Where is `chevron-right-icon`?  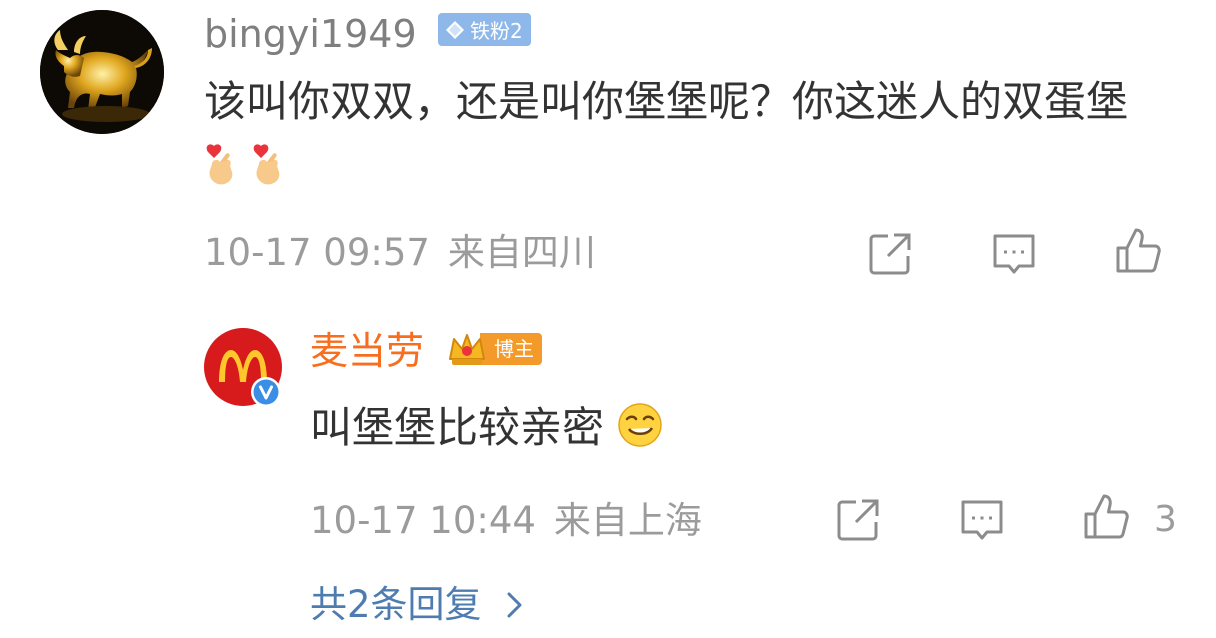 chevron-right-icon is located at coordinates (514, 605).